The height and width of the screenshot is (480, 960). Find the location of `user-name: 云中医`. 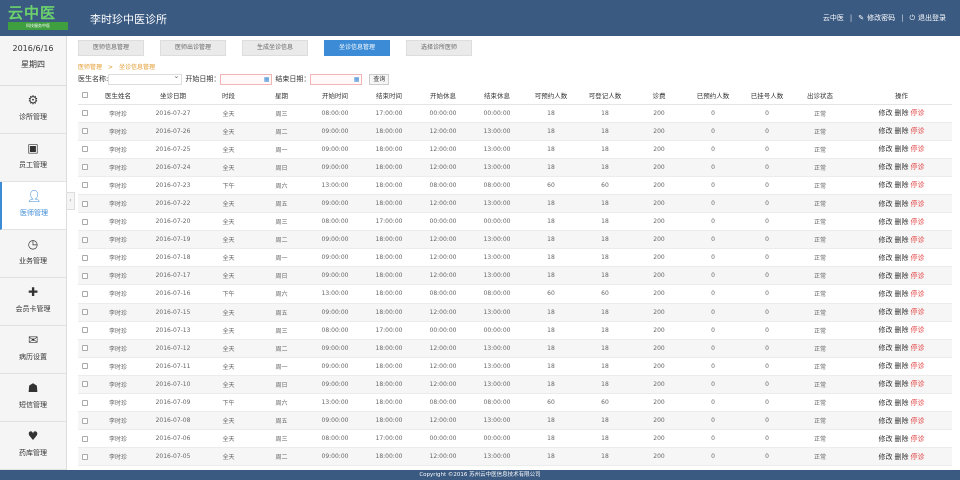

user-name: 云中医 is located at coordinates (833, 18).